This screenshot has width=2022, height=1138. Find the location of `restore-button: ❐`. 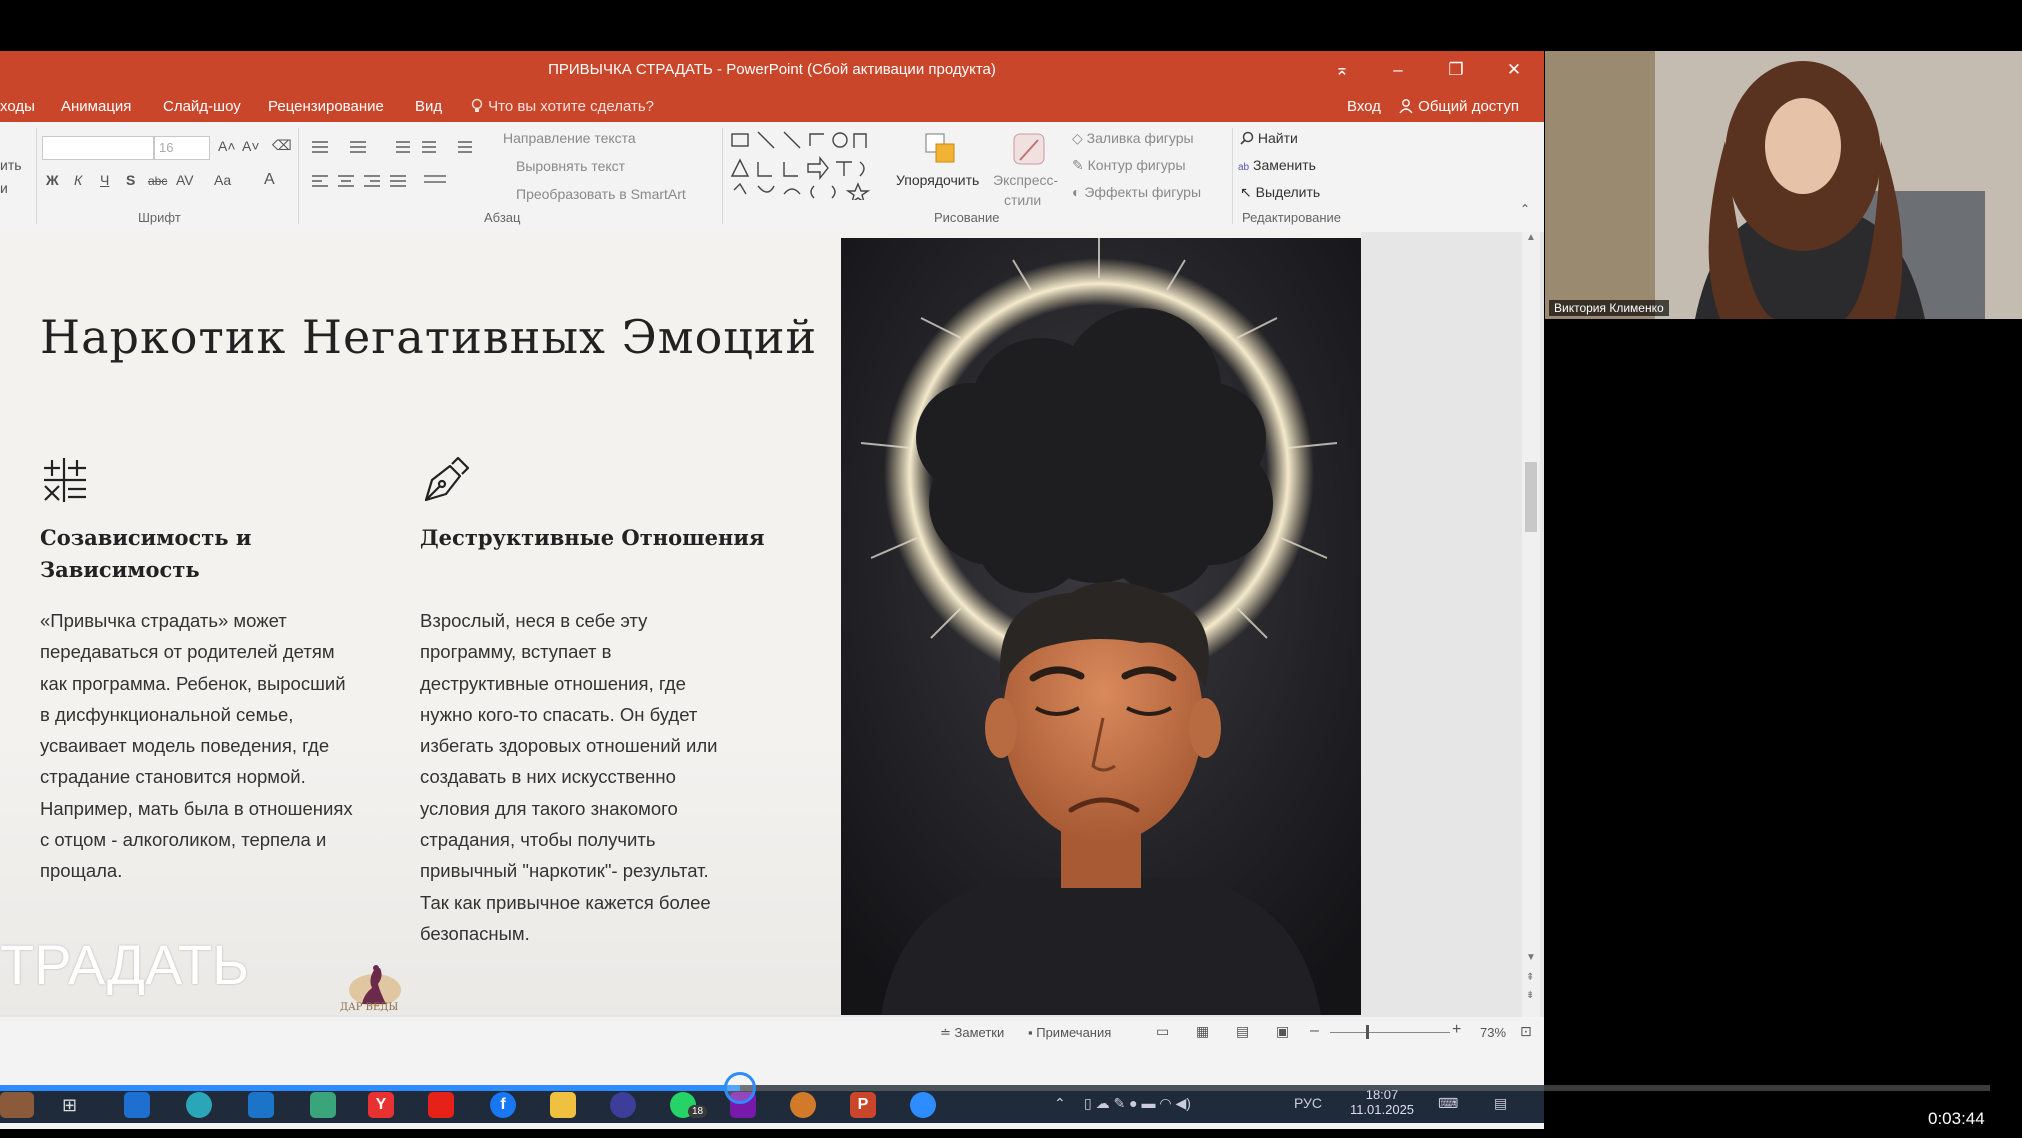

restore-button: ❐ is located at coordinates (1456, 70).